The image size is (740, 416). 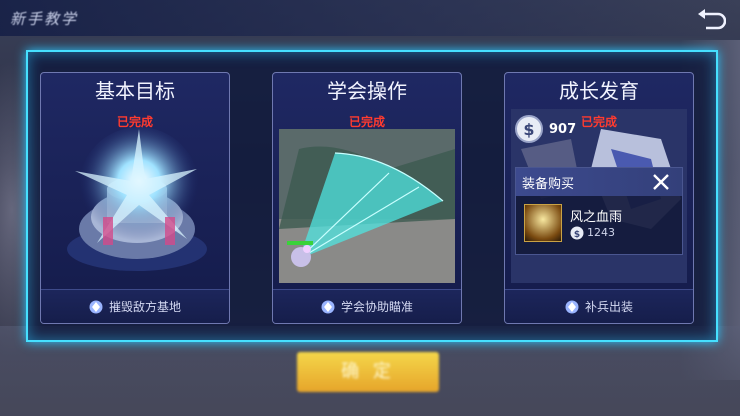 I want to click on confirm-button: 确 定, so click(x=368, y=372).